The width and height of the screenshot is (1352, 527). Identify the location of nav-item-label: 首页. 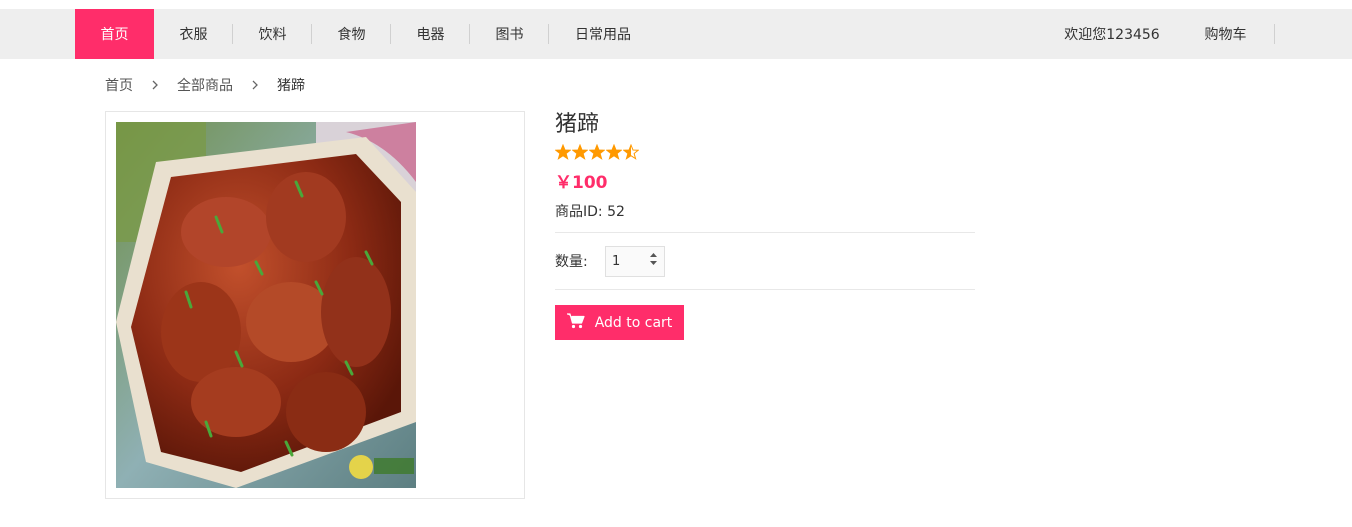
(114, 35).